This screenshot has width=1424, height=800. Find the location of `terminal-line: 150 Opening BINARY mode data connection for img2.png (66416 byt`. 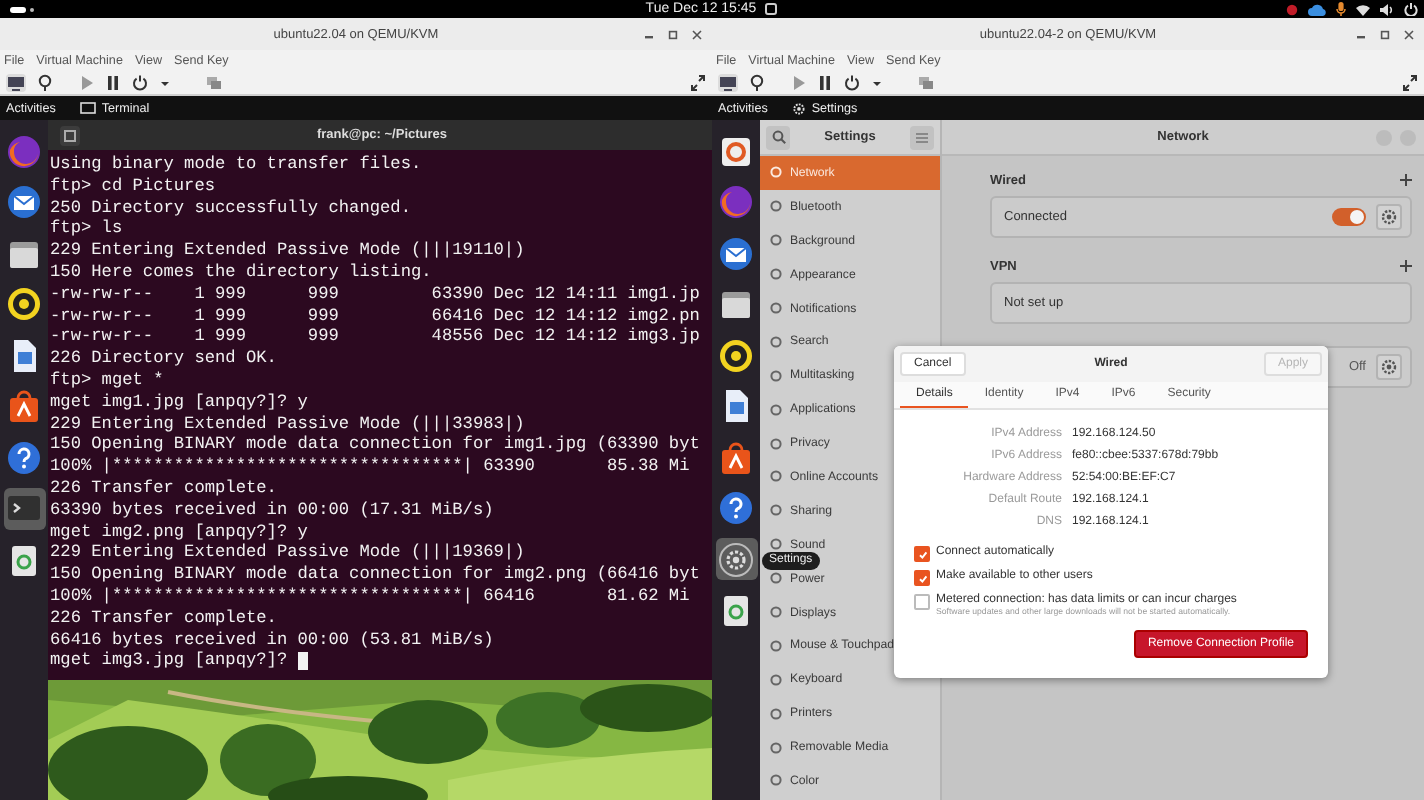

terminal-line: 150 Opening BINARY mode data connection for img2.png (66416 byt is located at coordinates (375, 575).